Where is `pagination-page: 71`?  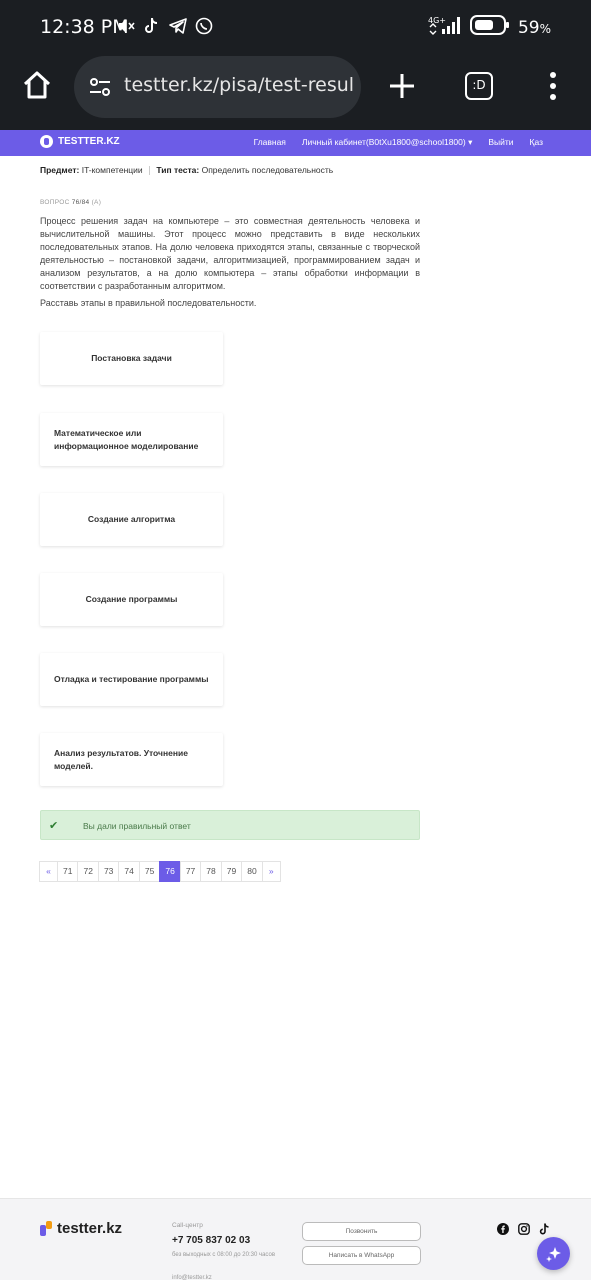
pagination-page: 71 is located at coordinates (68, 871).